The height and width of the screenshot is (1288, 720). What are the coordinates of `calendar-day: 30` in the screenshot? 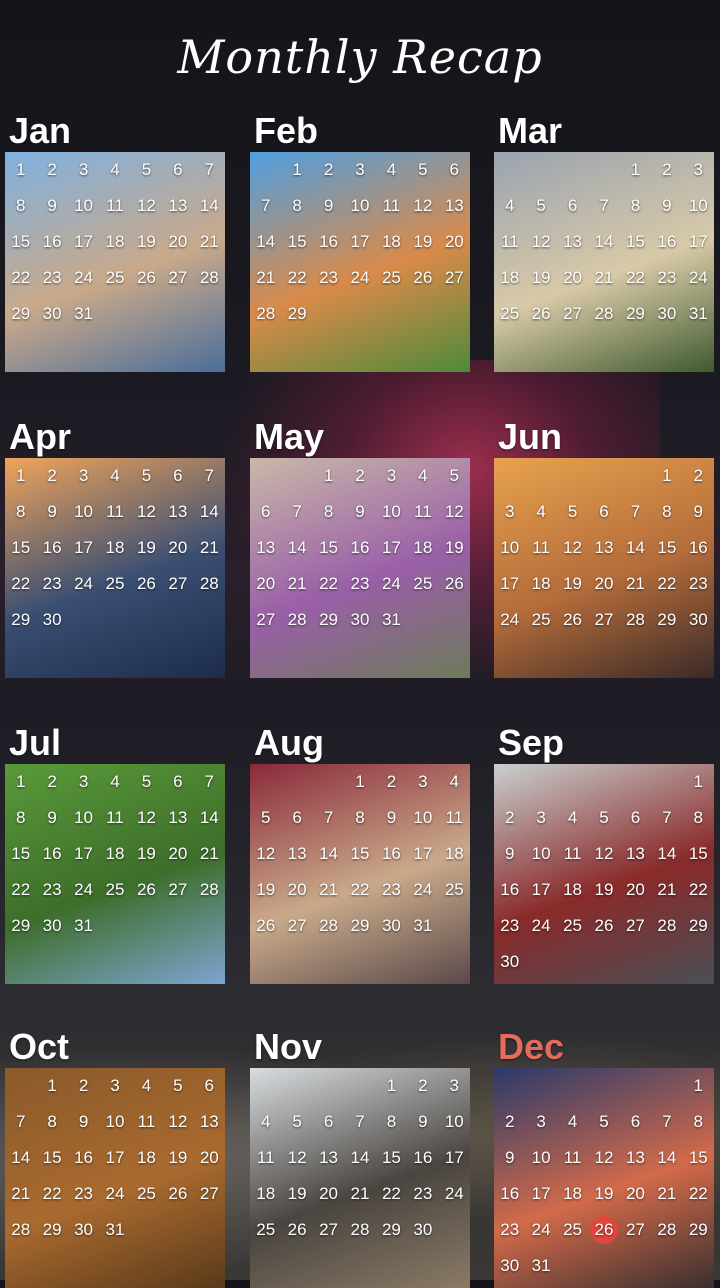 It's located at (84, 1229).